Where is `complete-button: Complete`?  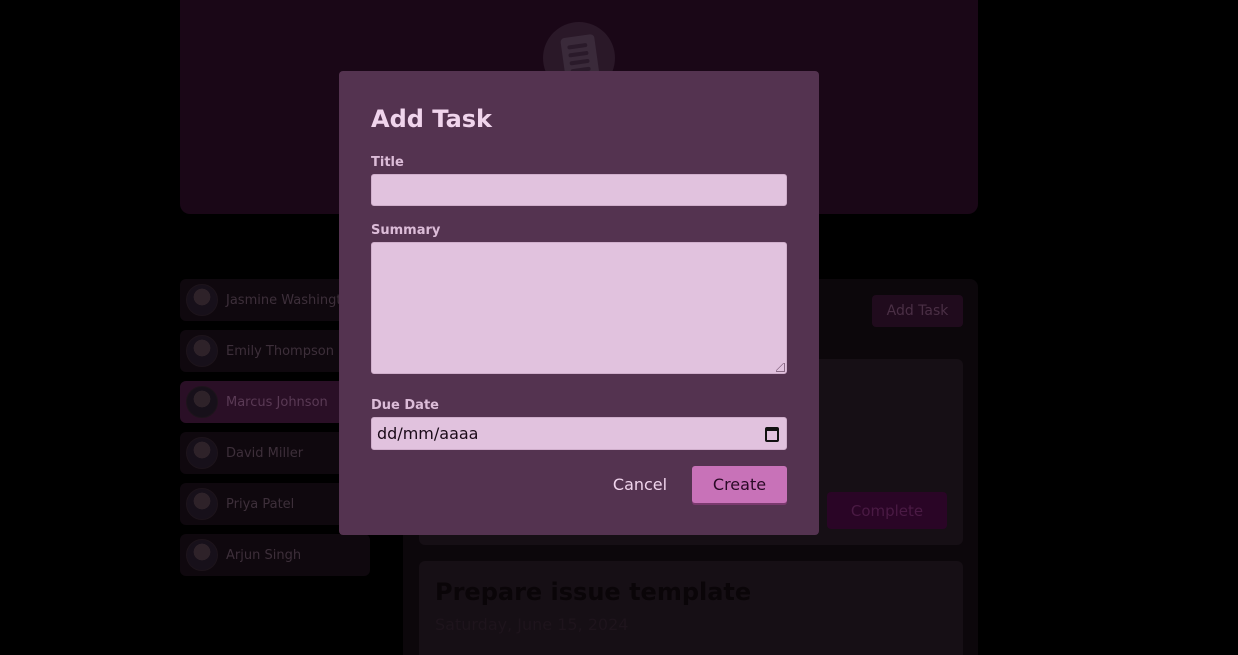 complete-button: Complete is located at coordinates (887, 510).